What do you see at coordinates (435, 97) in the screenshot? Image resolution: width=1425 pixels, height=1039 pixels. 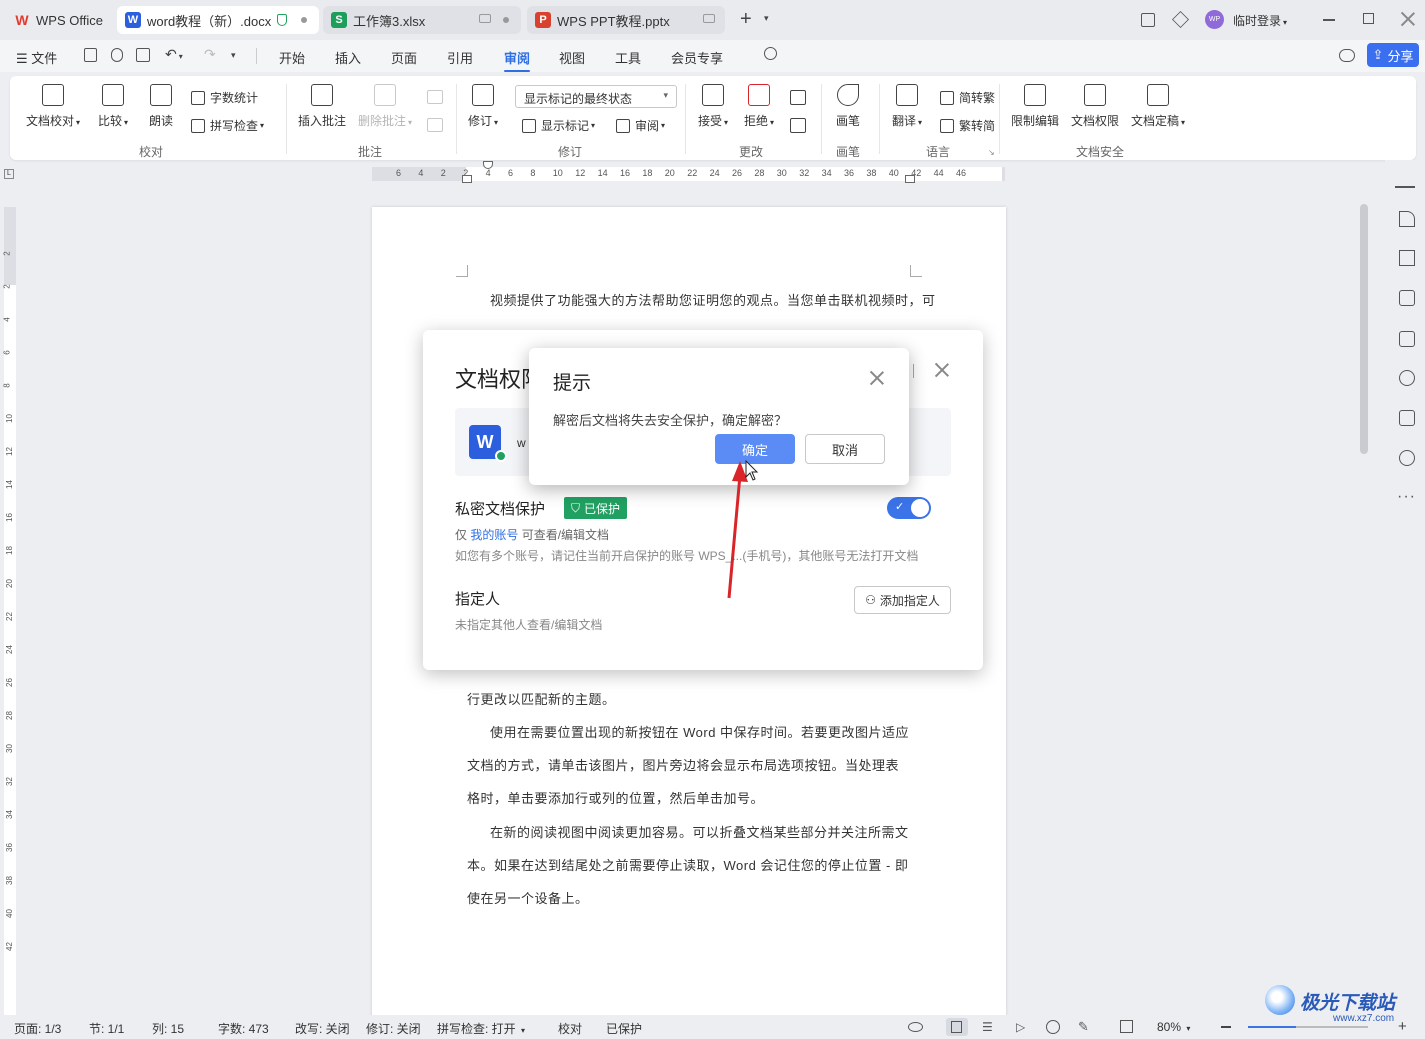 I see `prev-comment-icon` at bounding box center [435, 97].